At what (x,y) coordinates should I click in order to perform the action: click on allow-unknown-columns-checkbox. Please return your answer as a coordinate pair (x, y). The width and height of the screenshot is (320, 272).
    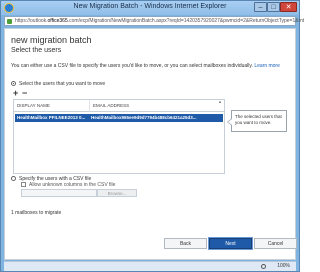
    Looking at the image, I should click on (23, 184).